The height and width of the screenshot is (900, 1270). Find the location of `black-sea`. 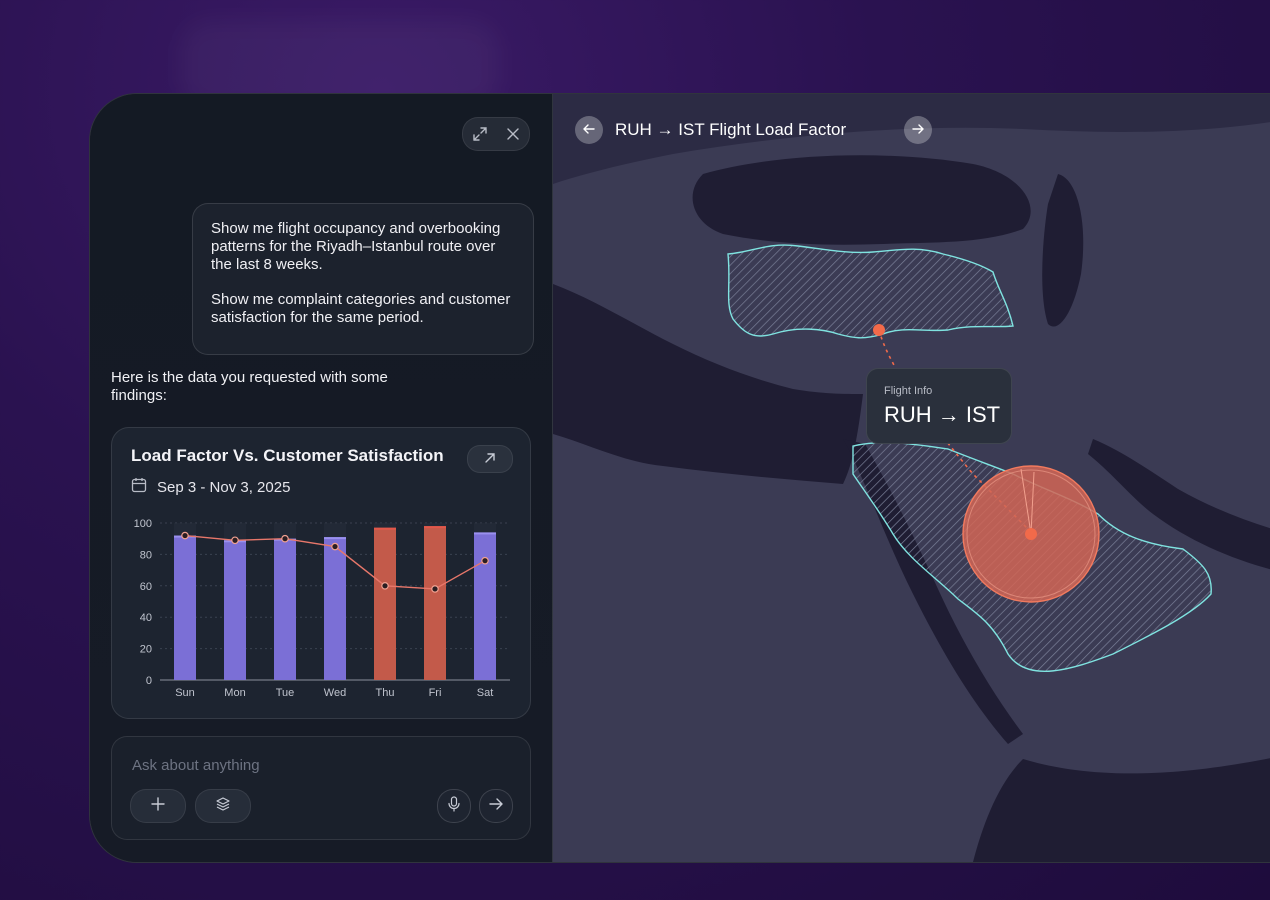

black-sea is located at coordinates (861, 200).